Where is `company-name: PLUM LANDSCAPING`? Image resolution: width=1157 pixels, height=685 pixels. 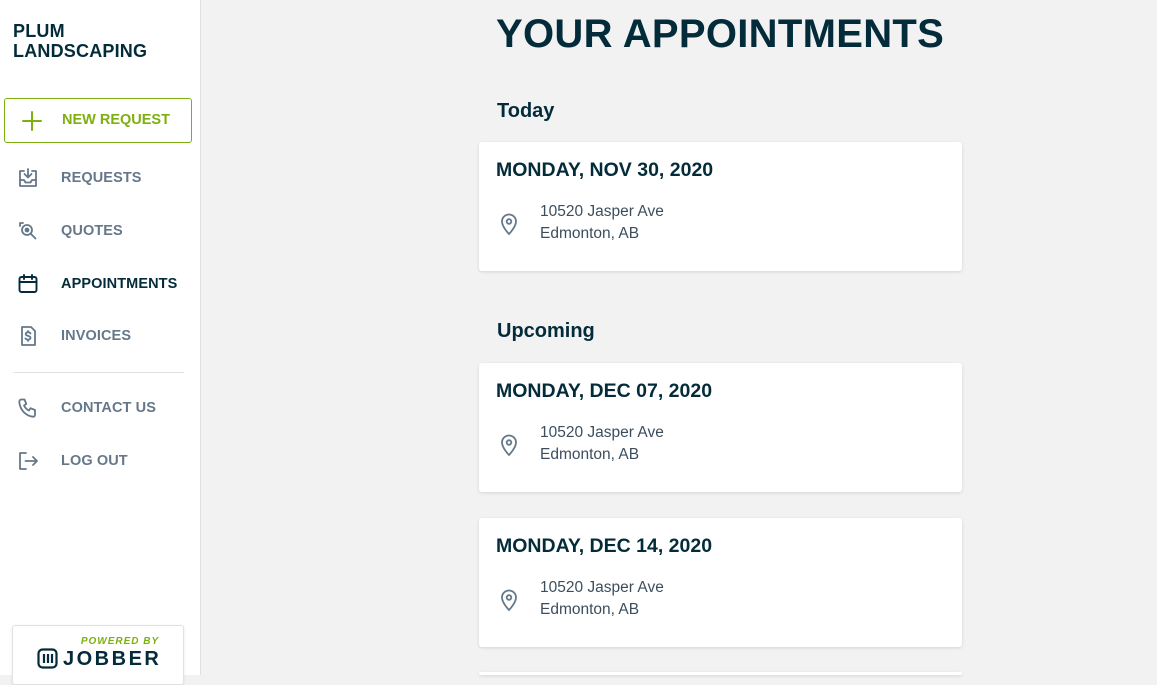
company-name: PLUM LANDSCAPING is located at coordinates (80, 41).